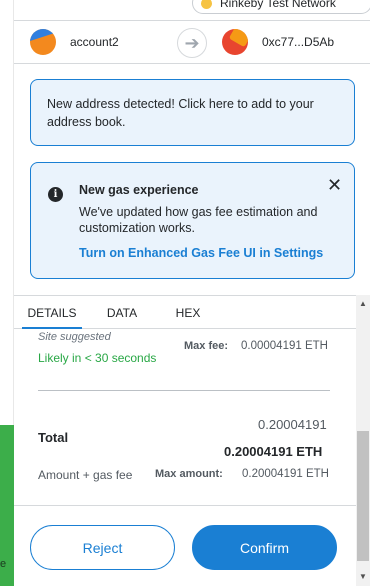 This screenshot has width=370, height=586. I want to click on scroll-down-icon: ▼, so click(363, 576).